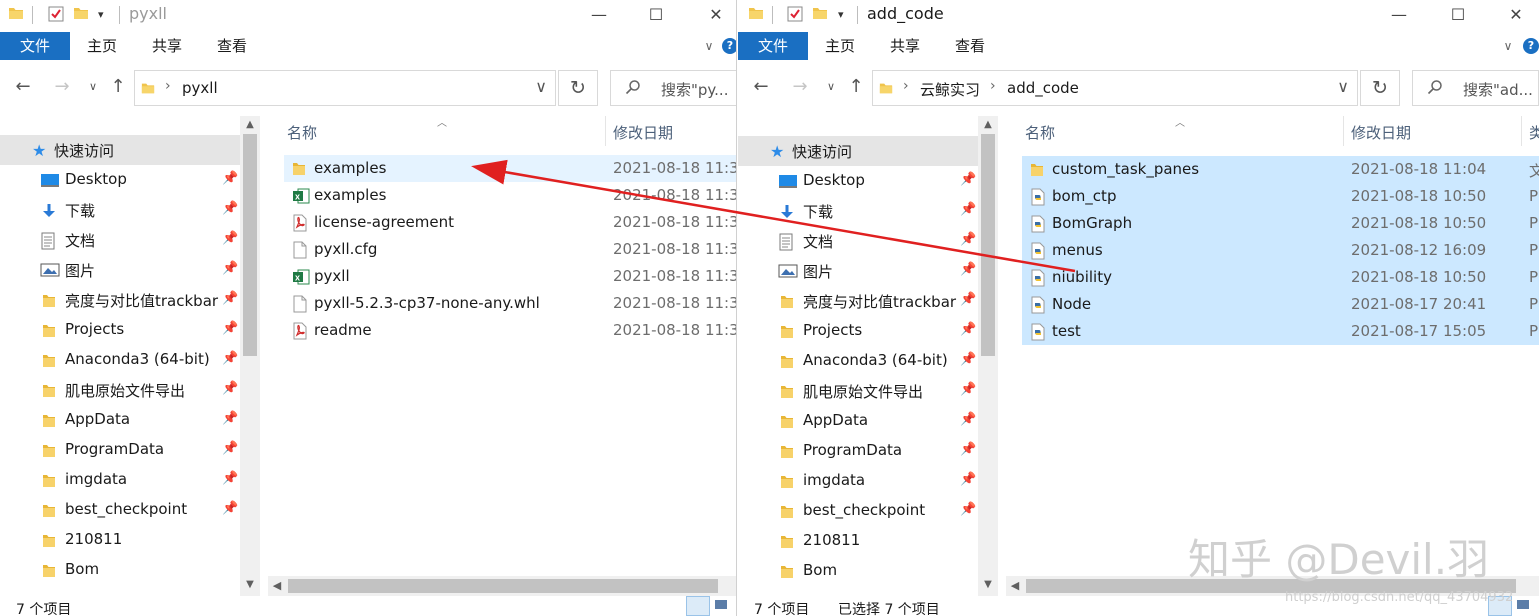  I want to click on column-name: 名称, so click(302, 132).